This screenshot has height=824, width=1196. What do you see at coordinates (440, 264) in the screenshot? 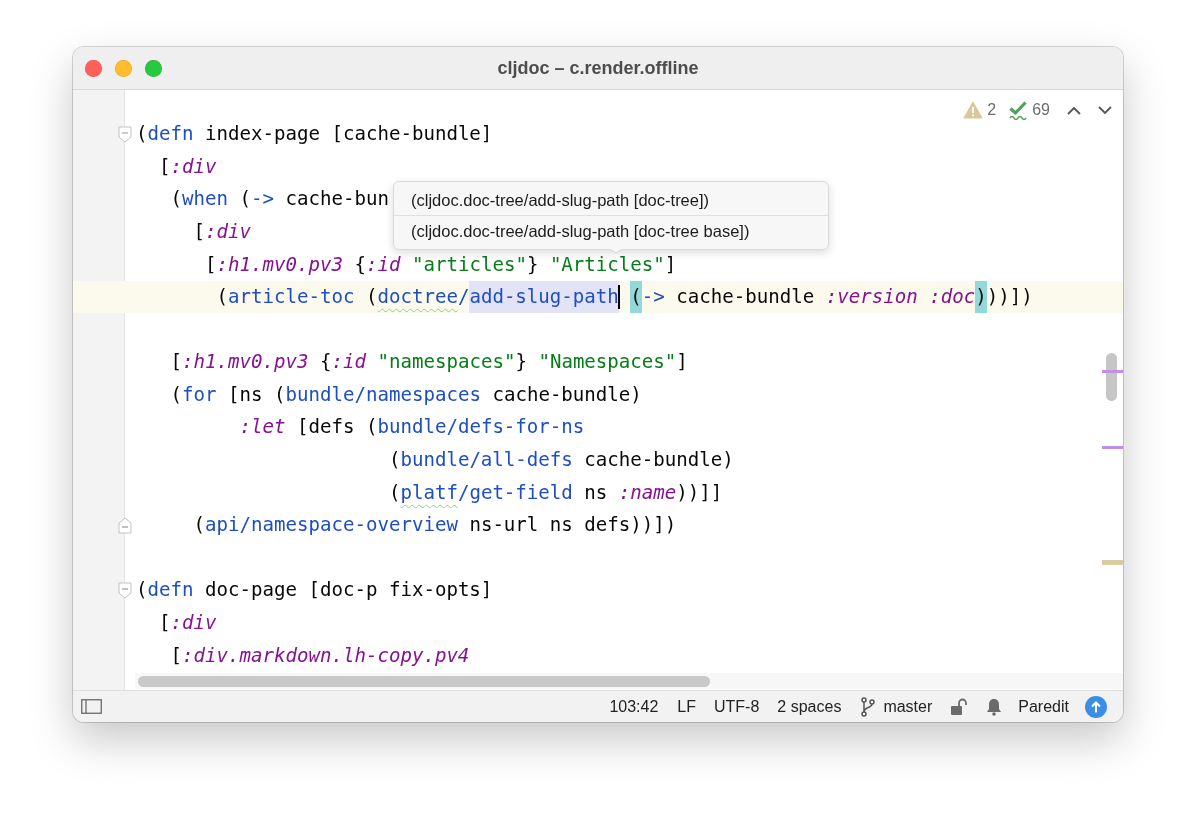
I see `code-line: [:h1.mv0.pv3 {:id "articles"} "Articles"]` at bounding box center [440, 264].